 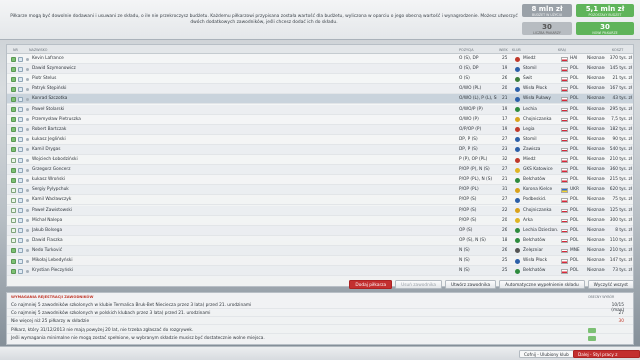 What do you see at coordinates (536, 130) in the screenshot?
I see `player-club: Legia` at bounding box center [536, 130].